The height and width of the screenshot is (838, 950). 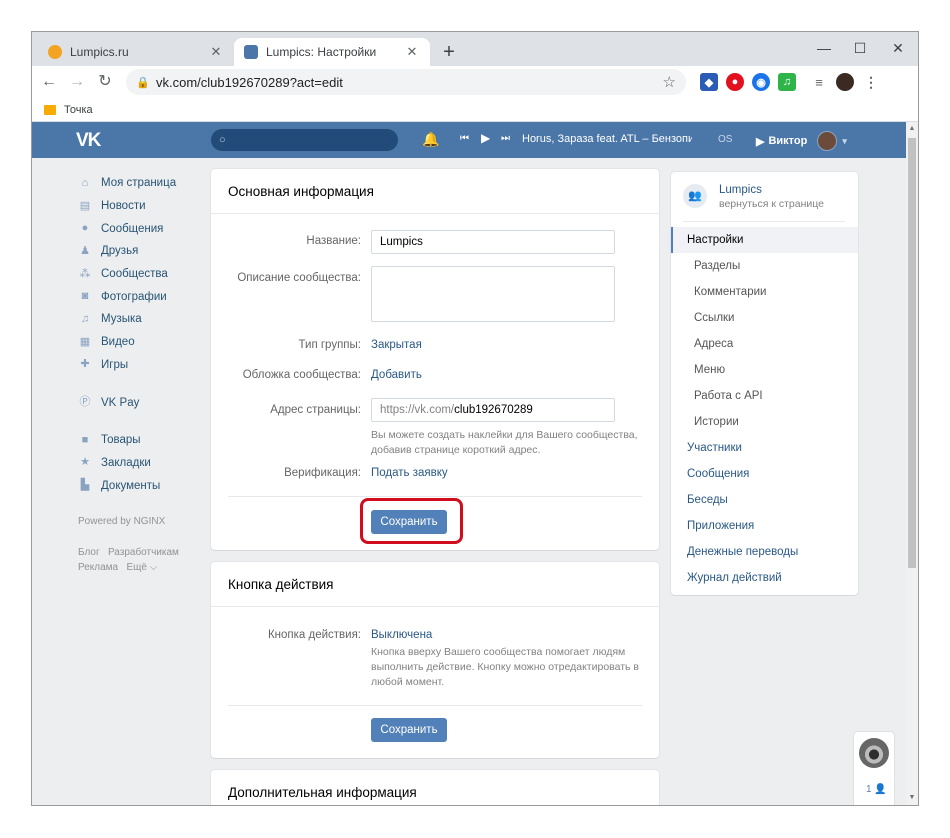 I want to click on extension-shield-icon: ◆, so click(x=709, y=82).